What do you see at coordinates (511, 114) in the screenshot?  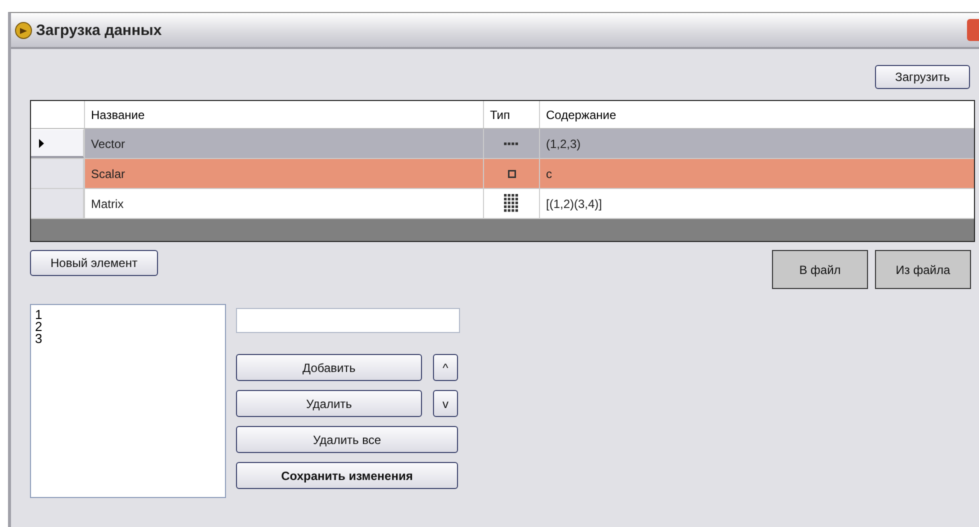 I see `column-header: Тип` at bounding box center [511, 114].